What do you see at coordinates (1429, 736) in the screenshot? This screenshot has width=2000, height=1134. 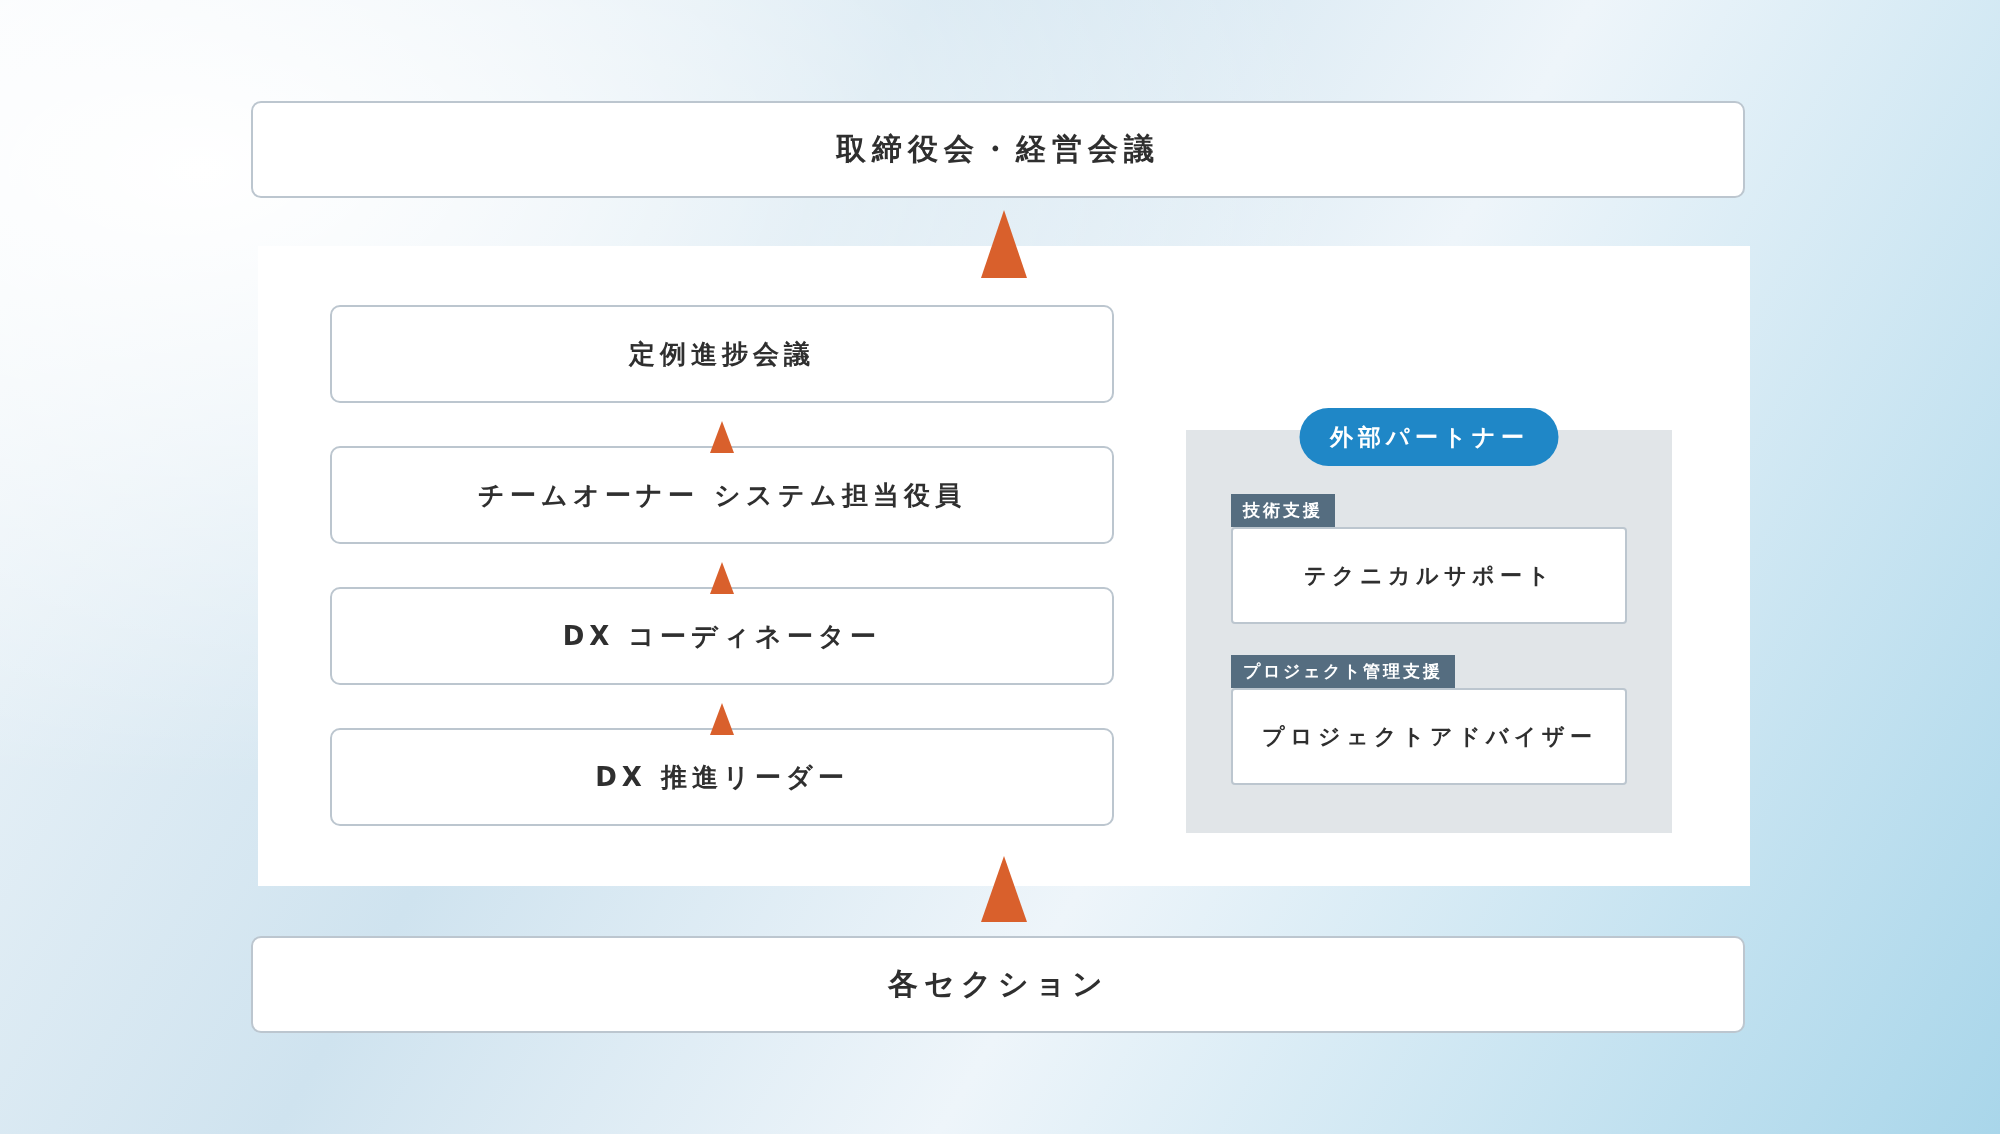 I see `role-box: プロジェクトアドバイザー` at bounding box center [1429, 736].